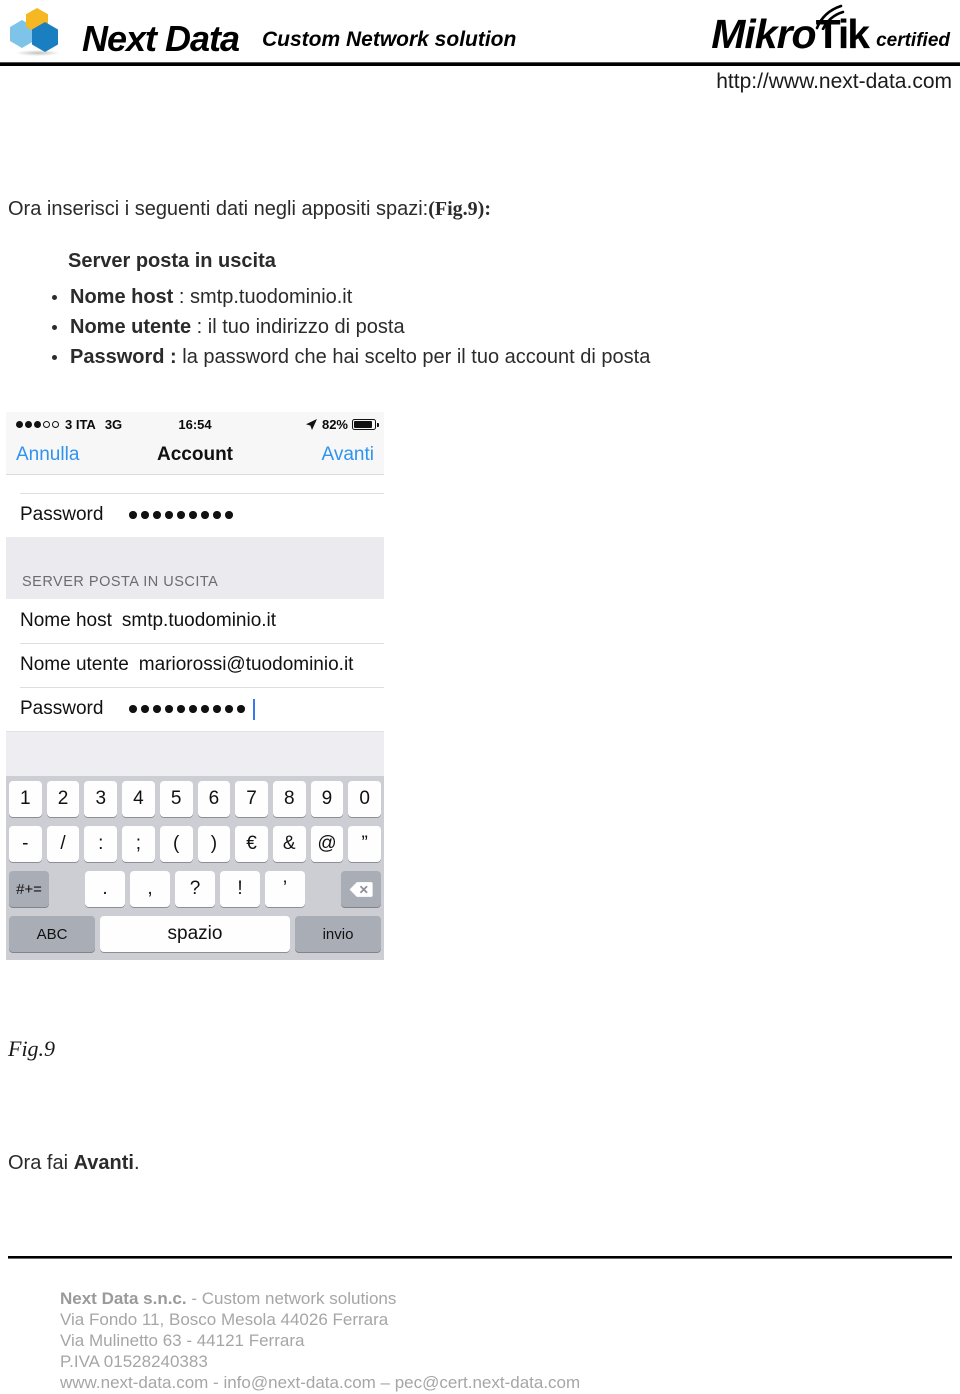 The width and height of the screenshot is (960, 1394). I want to click on brand-name: Next Data, so click(161, 38).